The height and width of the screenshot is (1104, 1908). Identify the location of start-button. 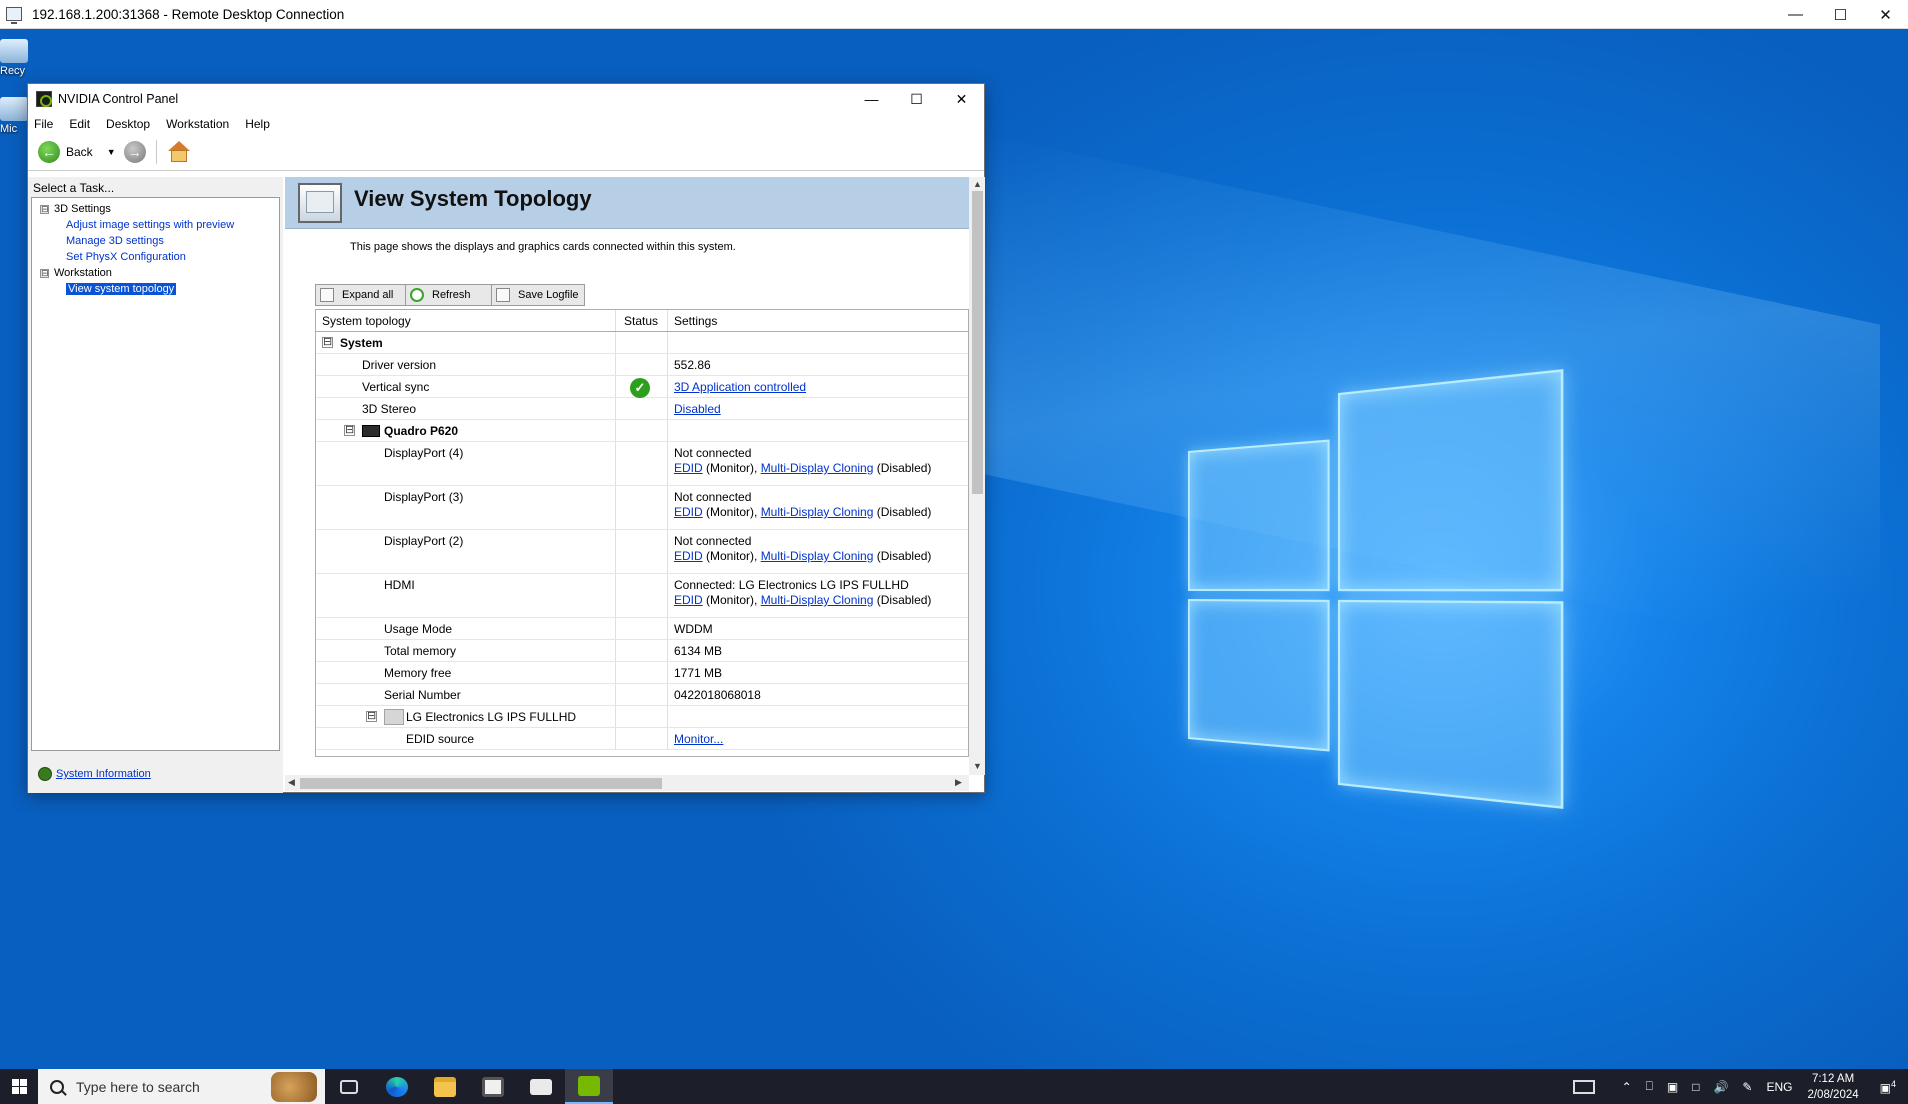
(19, 1086).